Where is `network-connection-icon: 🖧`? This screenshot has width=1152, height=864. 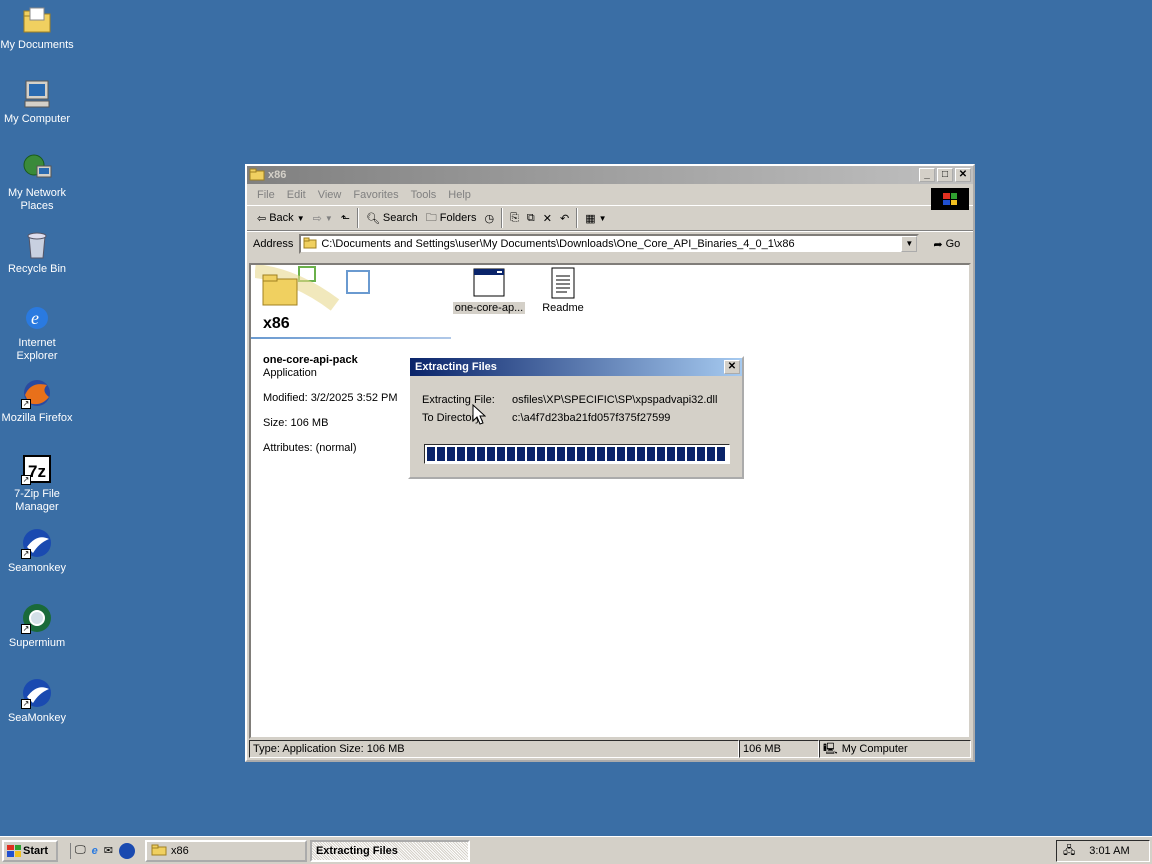
network-connection-icon: 🖧 is located at coordinates (1069, 851).